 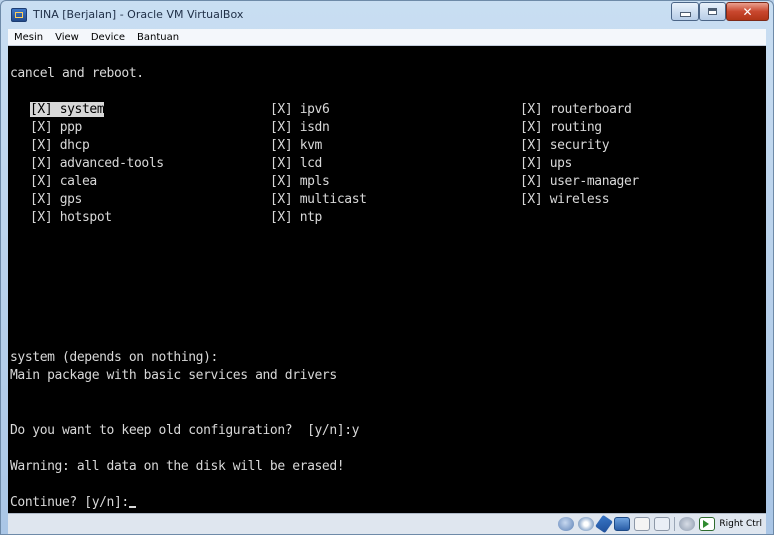 What do you see at coordinates (576, 109) in the screenshot?
I see `package-item: [X] routerboard` at bounding box center [576, 109].